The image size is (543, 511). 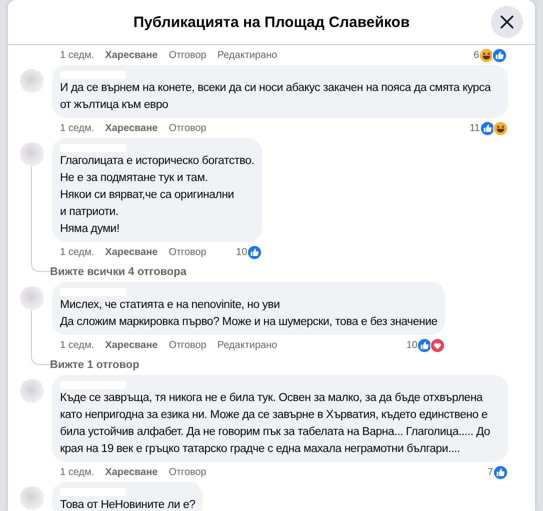 What do you see at coordinates (271, 22) in the screenshot?
I see `dialog-title: Публикацията на Площад Славейков` at bounding box center [271, 22].